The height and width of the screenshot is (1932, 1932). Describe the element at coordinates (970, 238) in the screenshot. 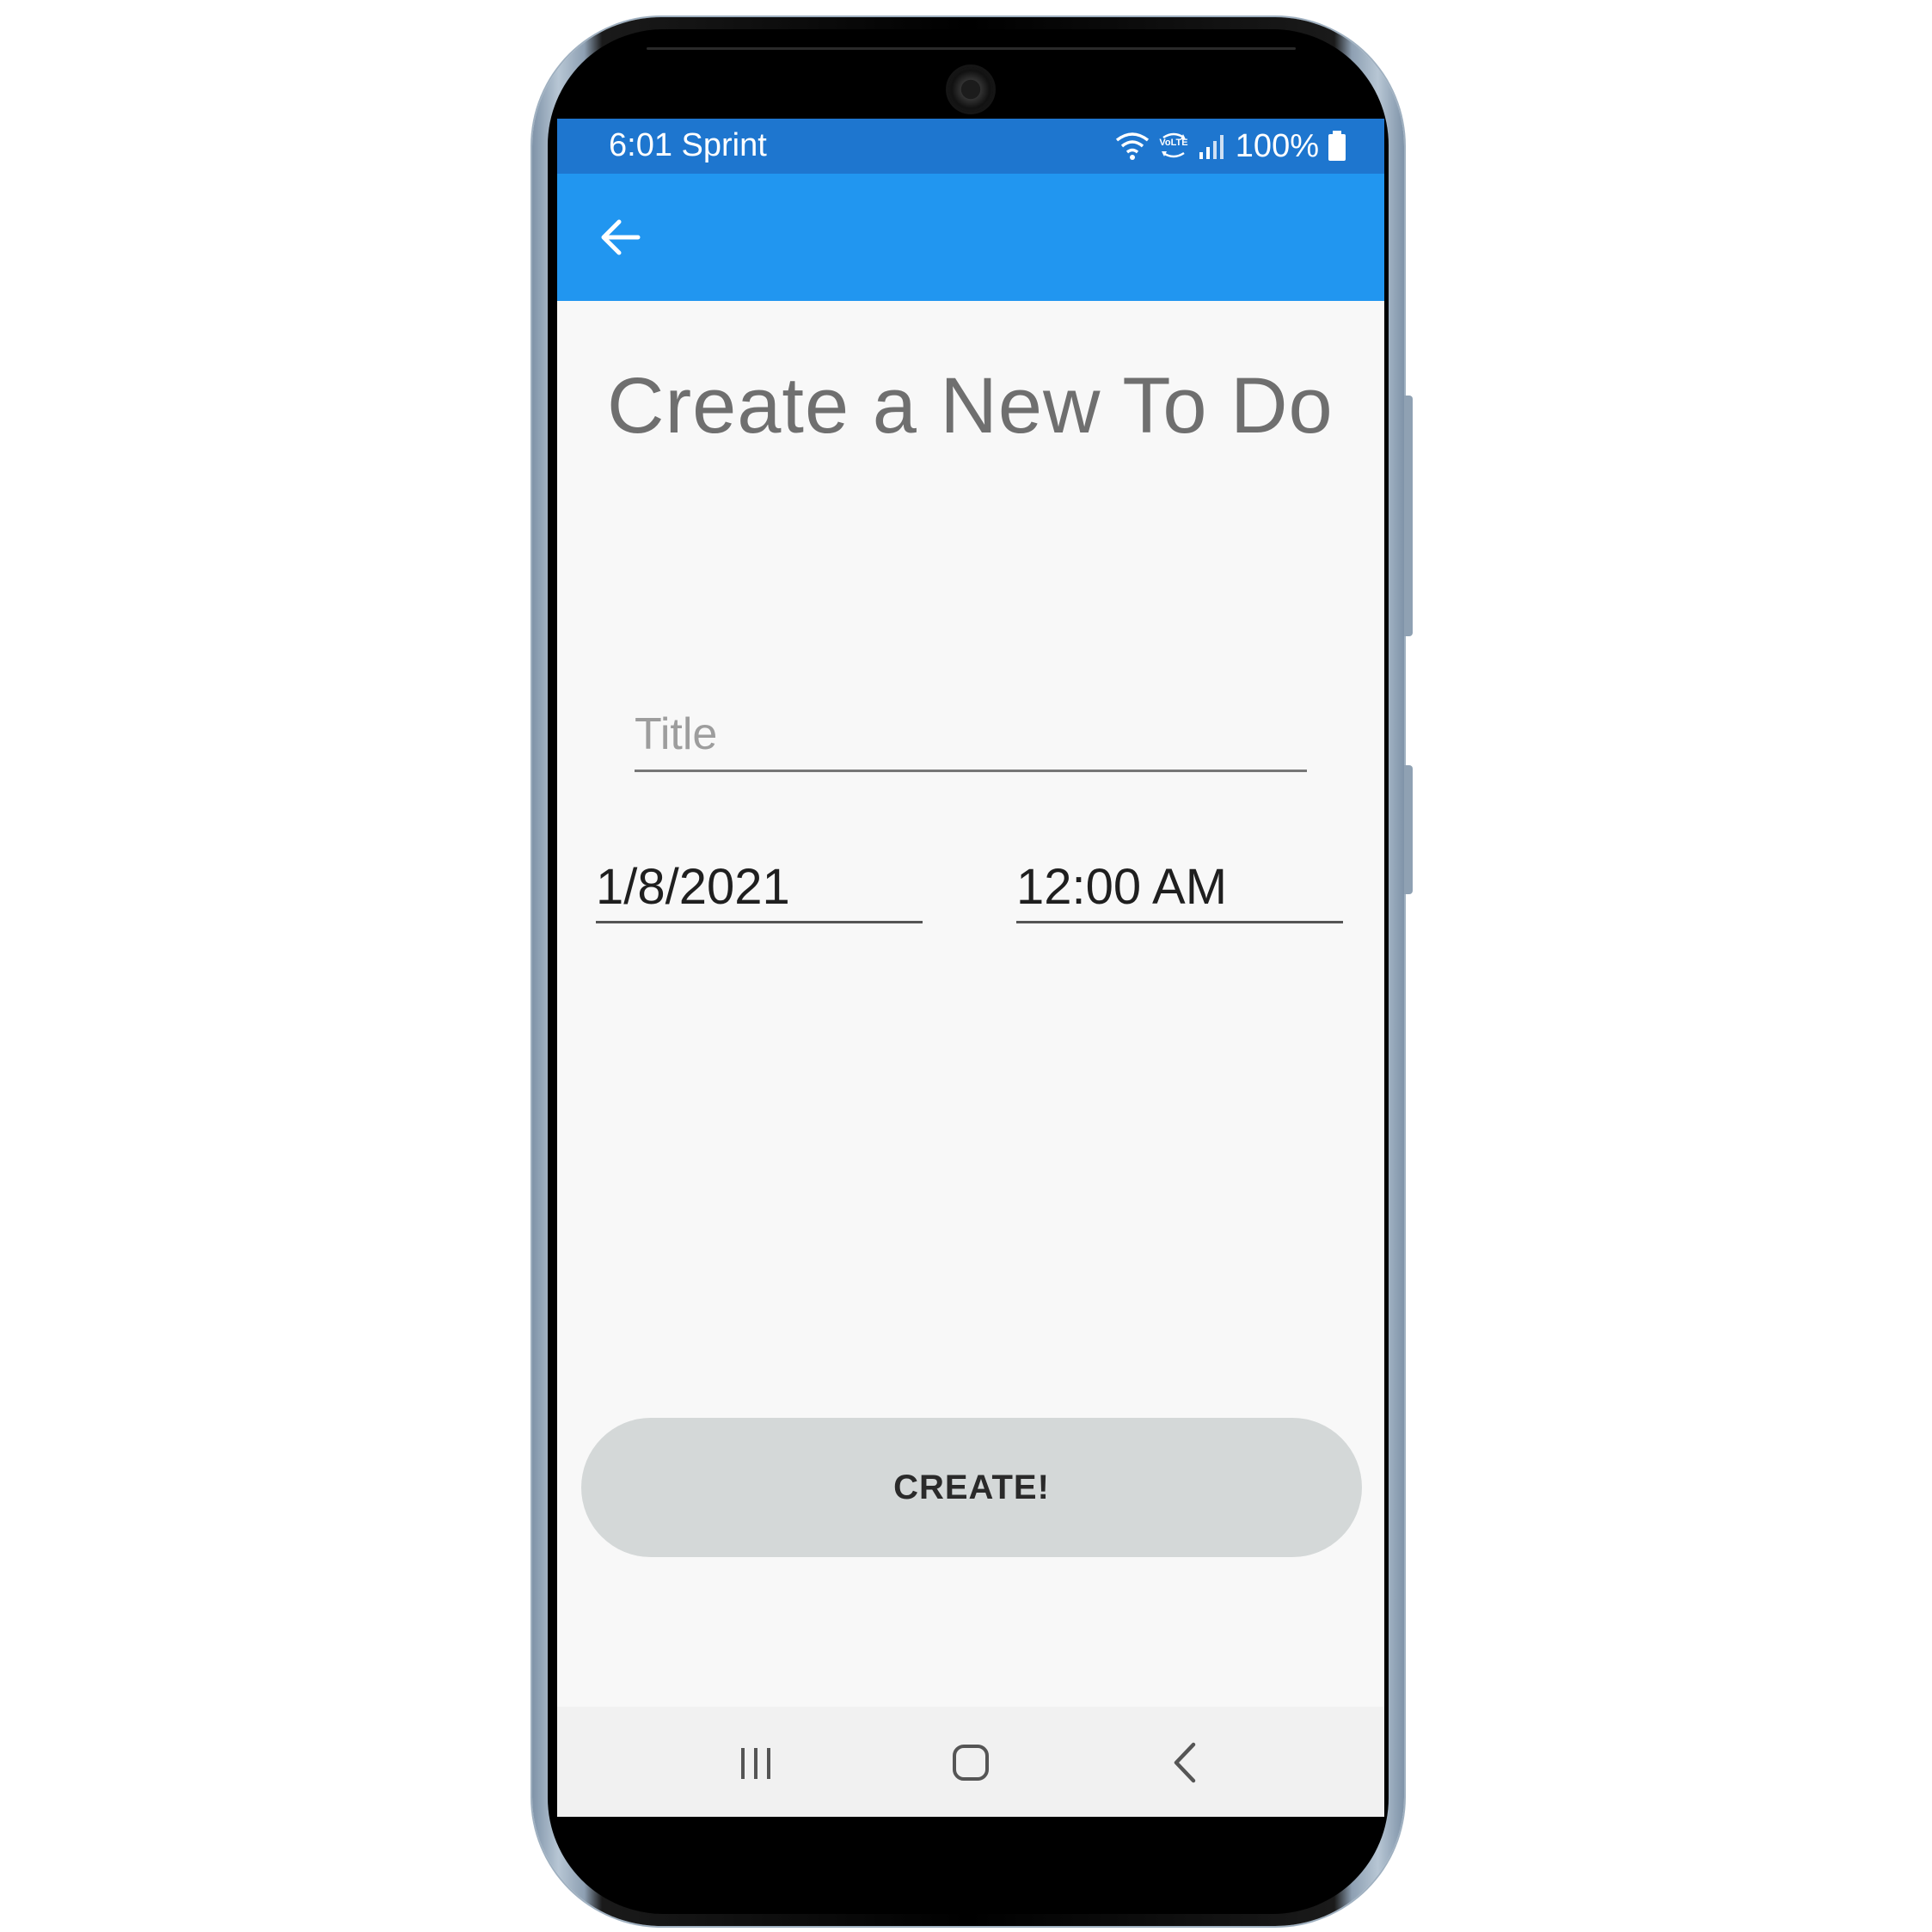

I see `app-bar` at that location.